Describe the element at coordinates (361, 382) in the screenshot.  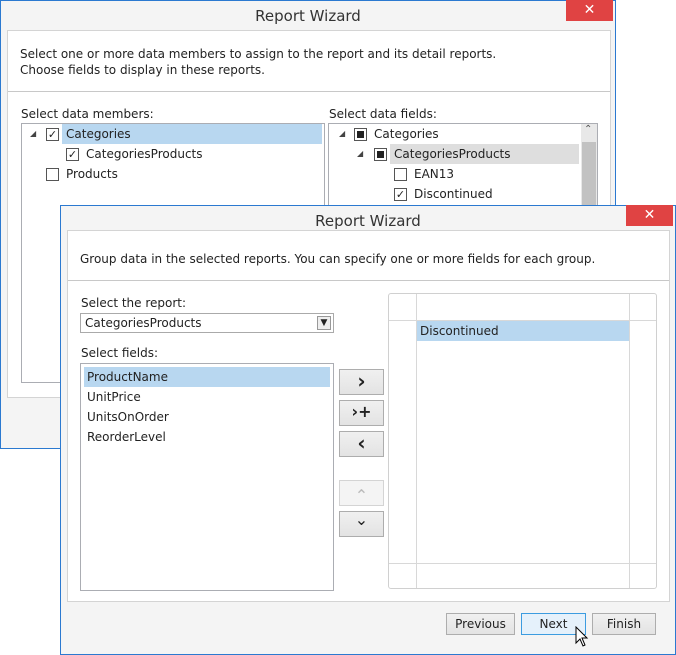
I see `add-group-button: ›` at that location.